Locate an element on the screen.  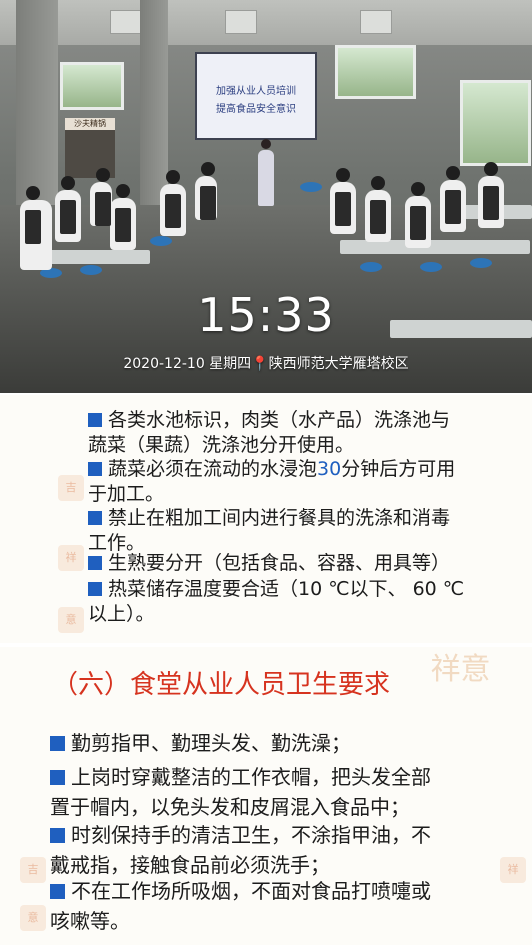
timestamp-location: 陕西师范大学雁塔校区 is located at coordinates (338, 364).